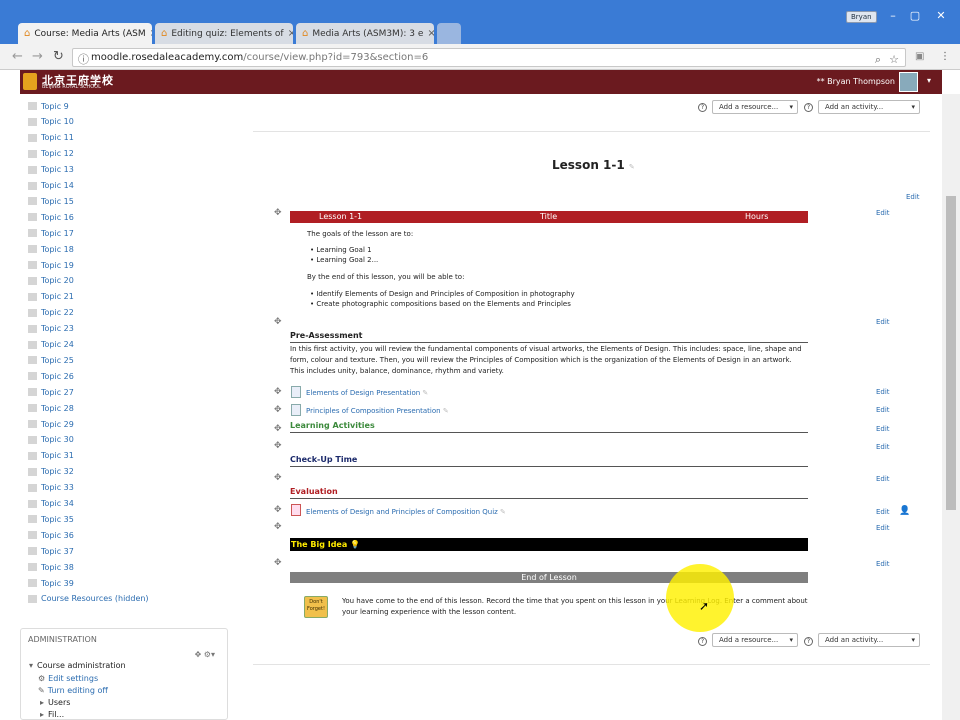 The height and width of the screenshot is (720, 960). Describe the element at coordinates (51, 424) in the screenshot. I see `sidebar-item-topic: Topic 29` at that location.